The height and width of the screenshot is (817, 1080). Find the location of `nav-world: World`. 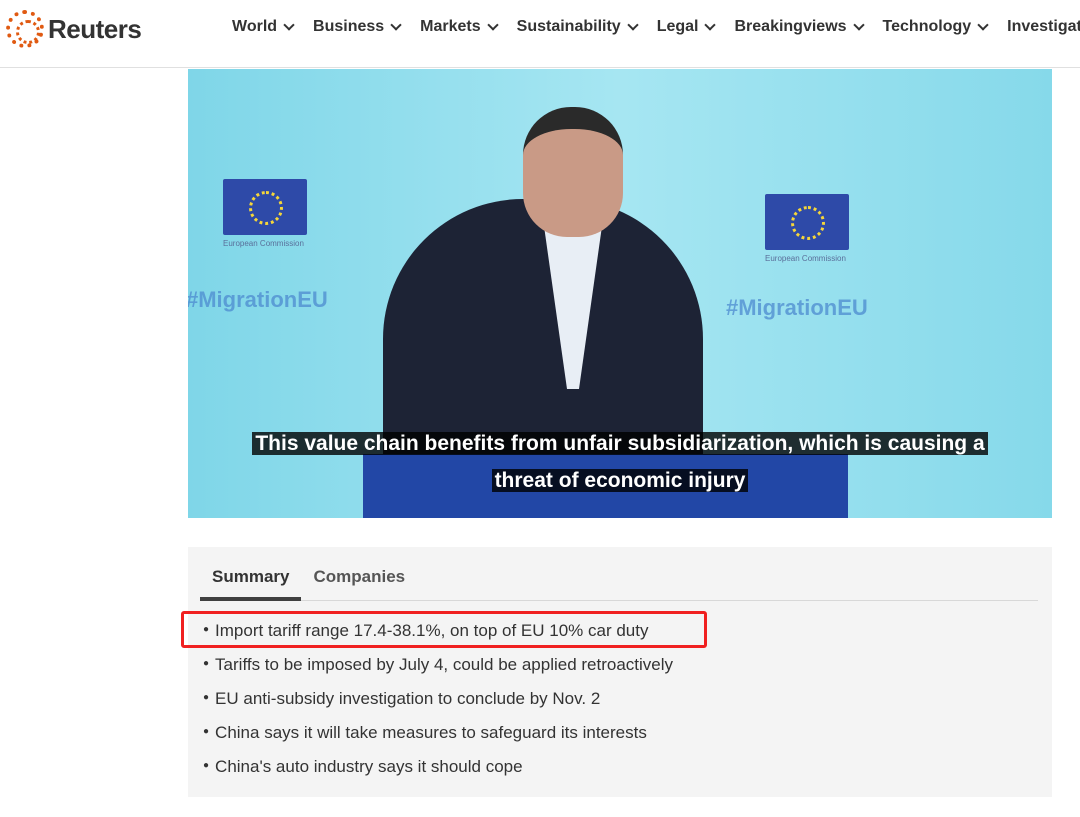

nav-world: World is located at coordinates (263, 27).